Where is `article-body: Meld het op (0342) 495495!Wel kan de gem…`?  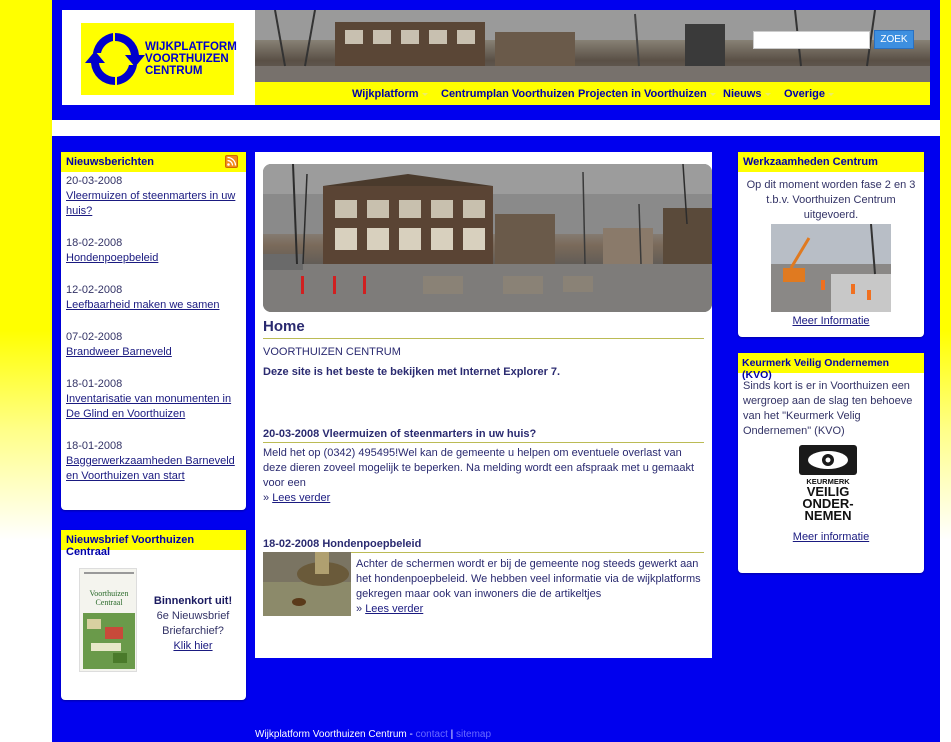 article-body: Meld het op (0342) 495495!Wel kan de gem… is located at coordinates (485, 476).